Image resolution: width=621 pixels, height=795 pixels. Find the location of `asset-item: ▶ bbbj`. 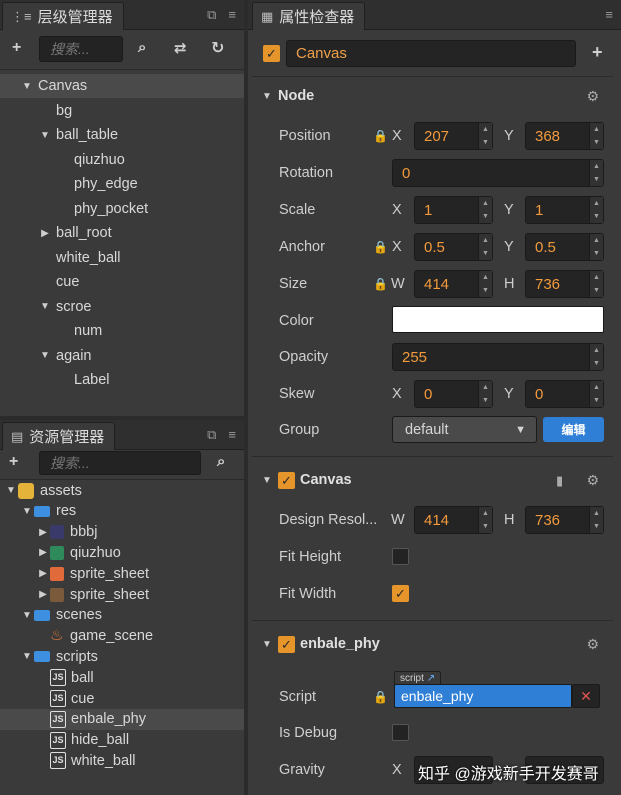

asset-item: ▶ bbbj is located at coordinates (122, 532).